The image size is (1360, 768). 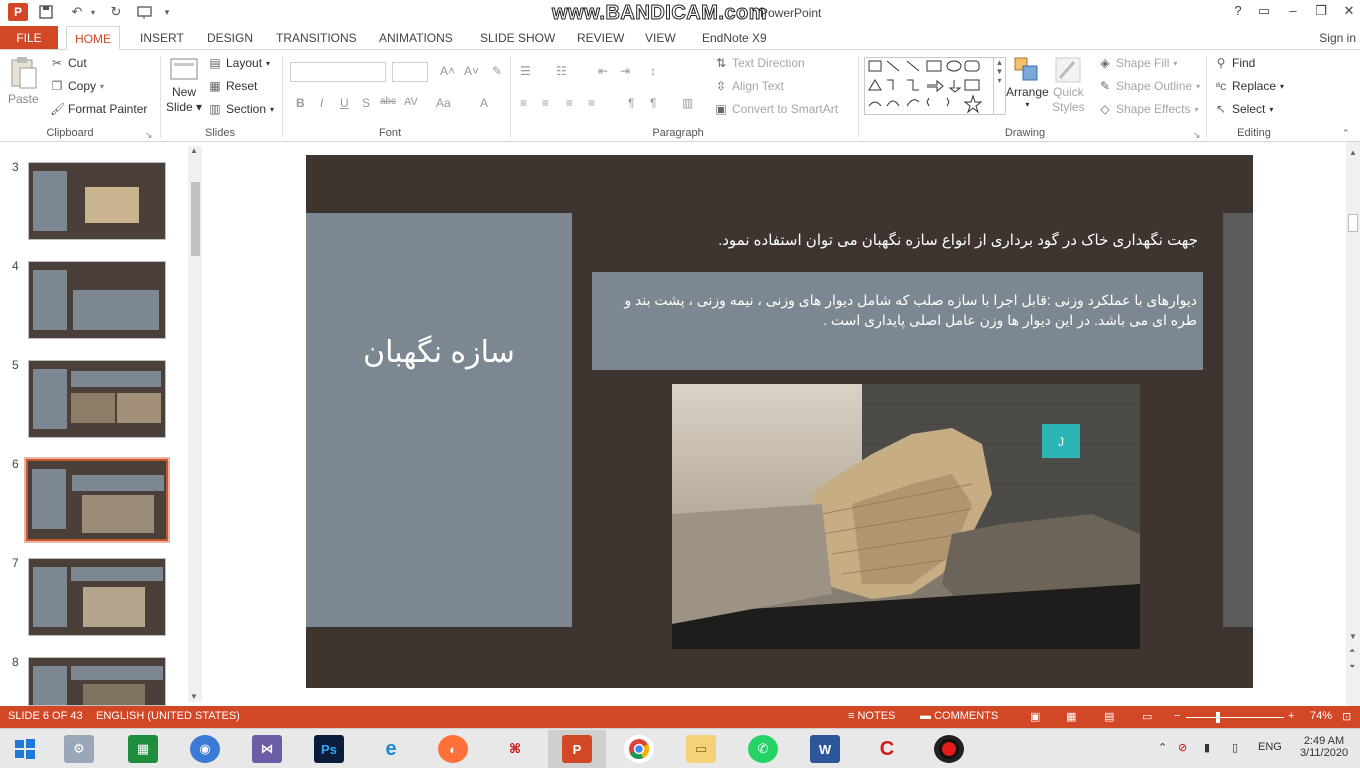 I want to click on language-indicator: ENGLISH (UNITED STATES), so click(x=168, y=716).